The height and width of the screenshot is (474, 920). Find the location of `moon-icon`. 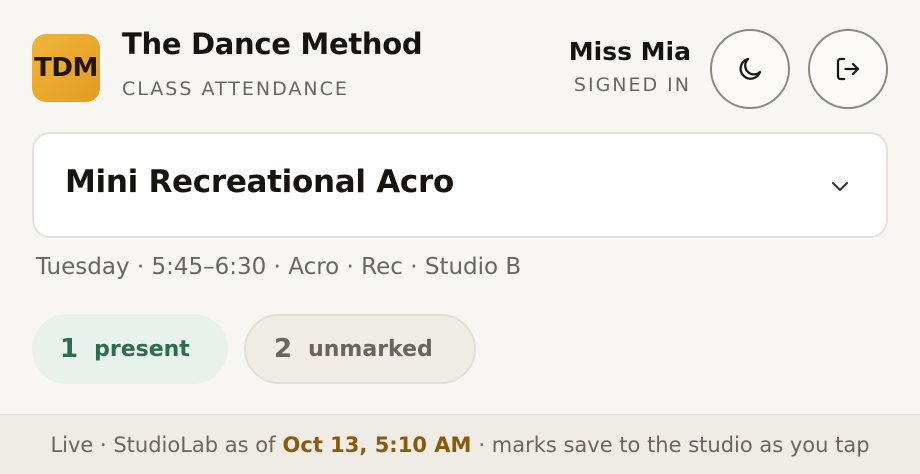

moon-icon is located at coordinates (750, 68).